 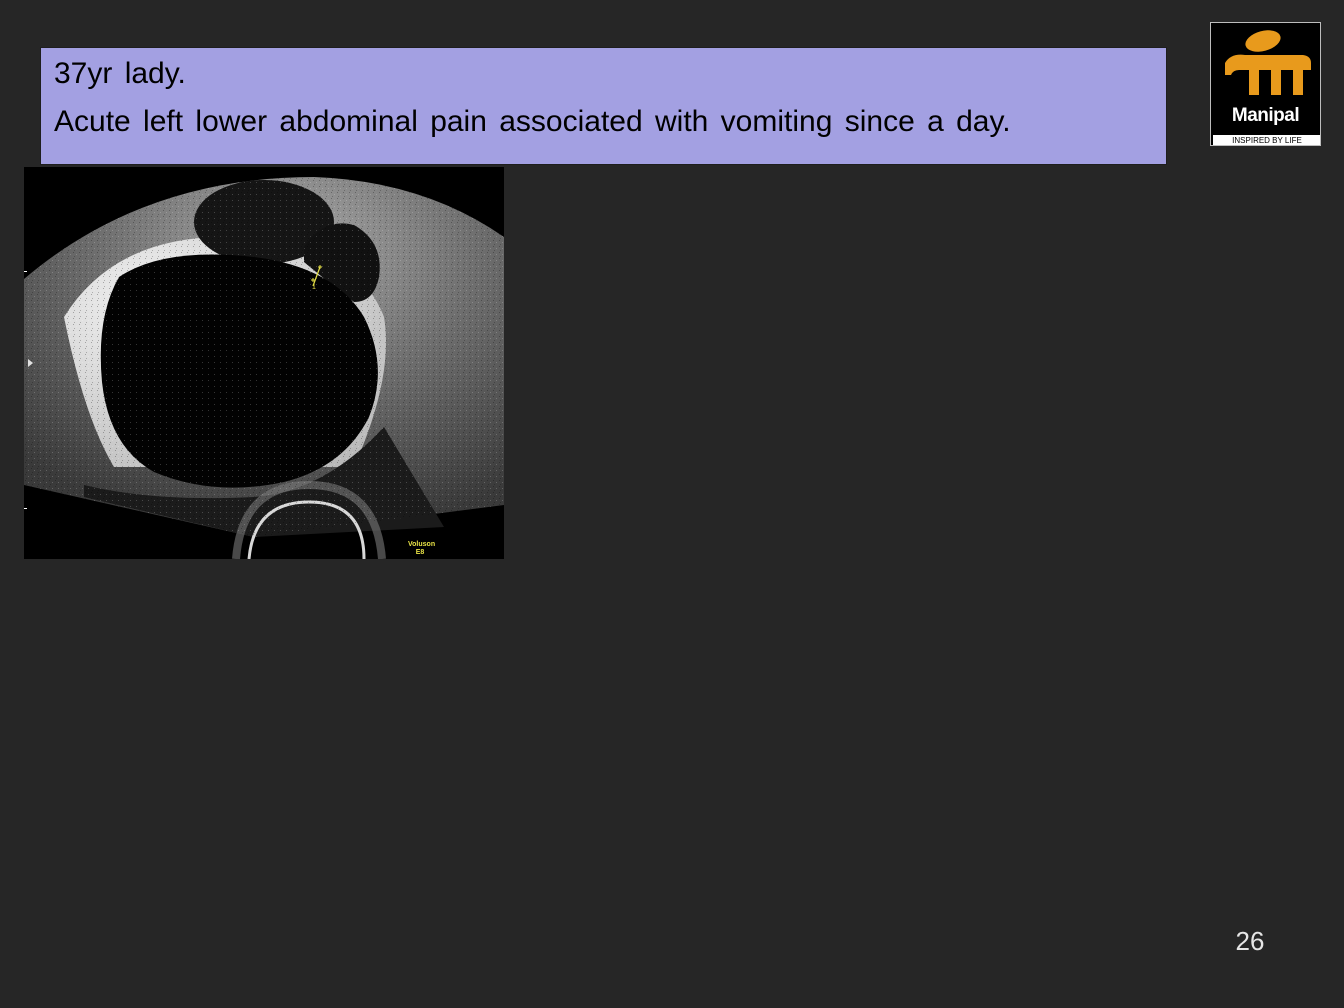 I want to click on manipal-logo-icon, so click(x=1268, y=62).